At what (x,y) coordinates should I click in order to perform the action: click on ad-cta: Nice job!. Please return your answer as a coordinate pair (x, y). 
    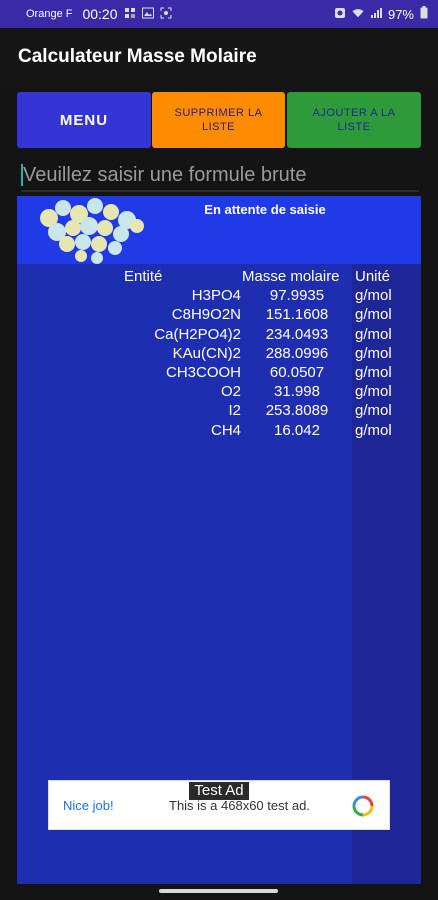
    Looking at the image, I should click on (88, 805).